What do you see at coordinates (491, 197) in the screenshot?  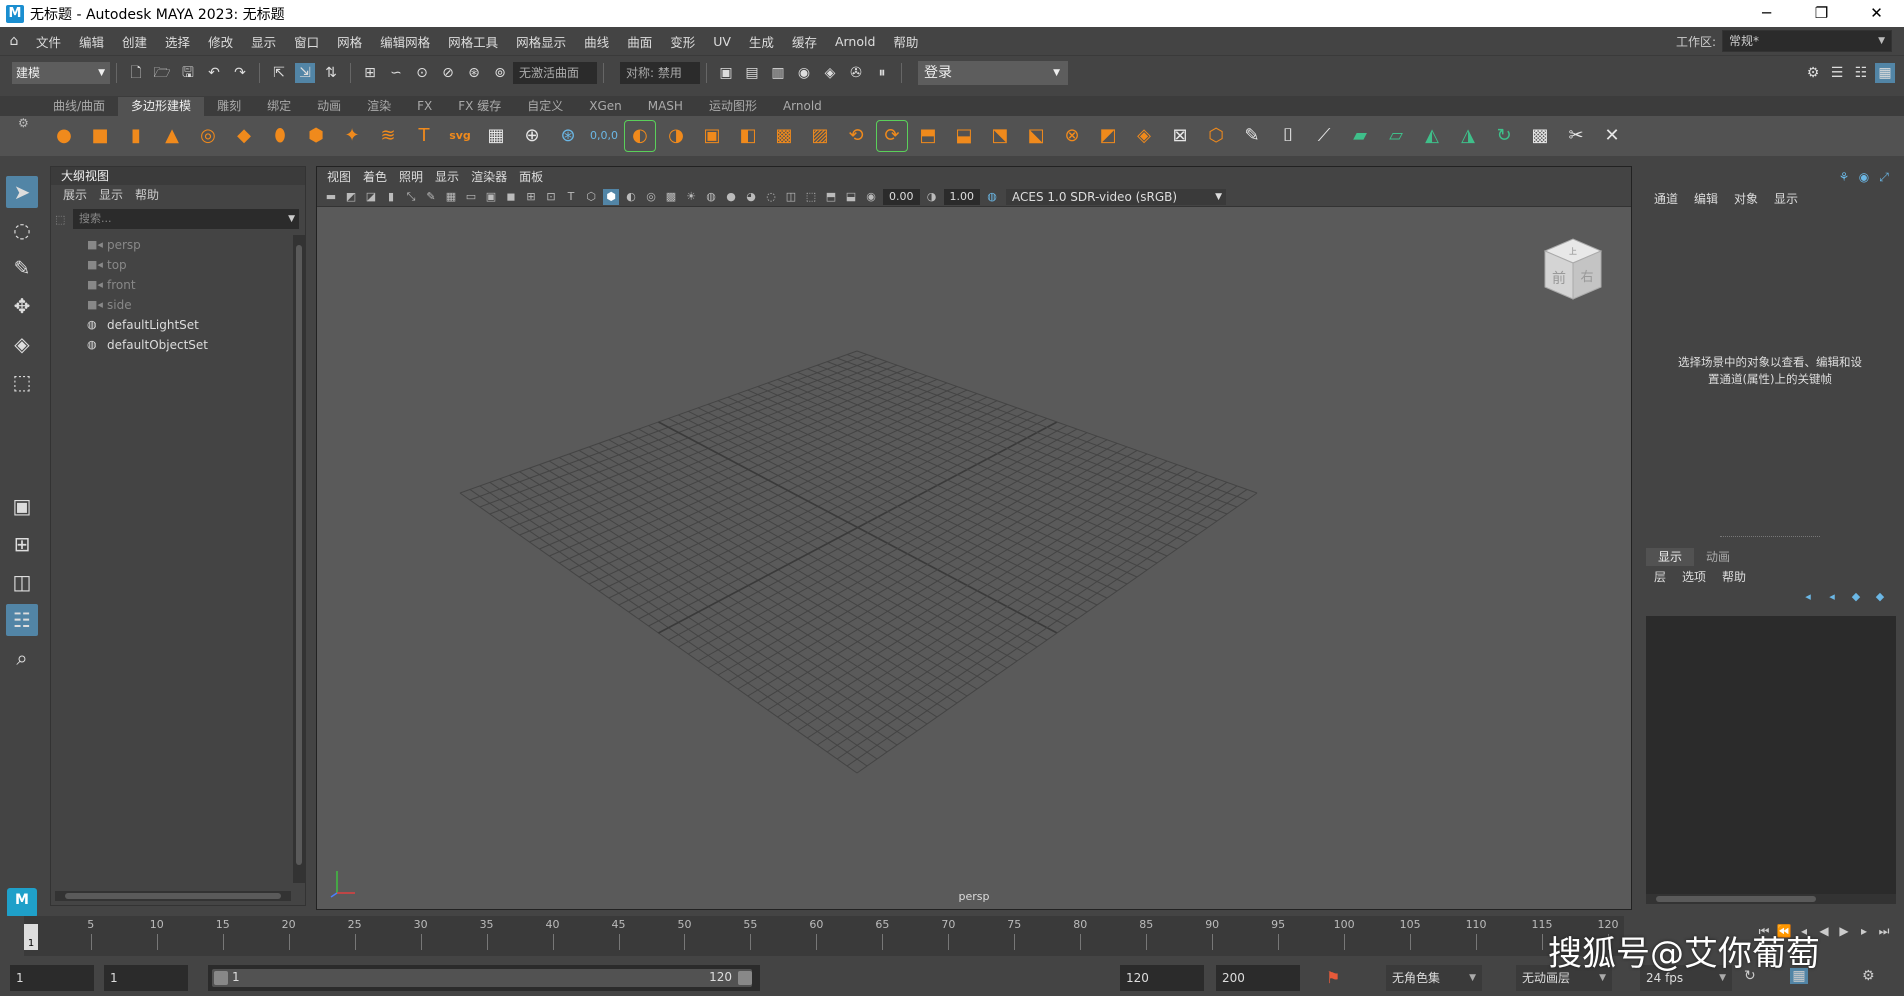 I see `resolution-gate-icon: ▣` at bounding box center [491, 197].